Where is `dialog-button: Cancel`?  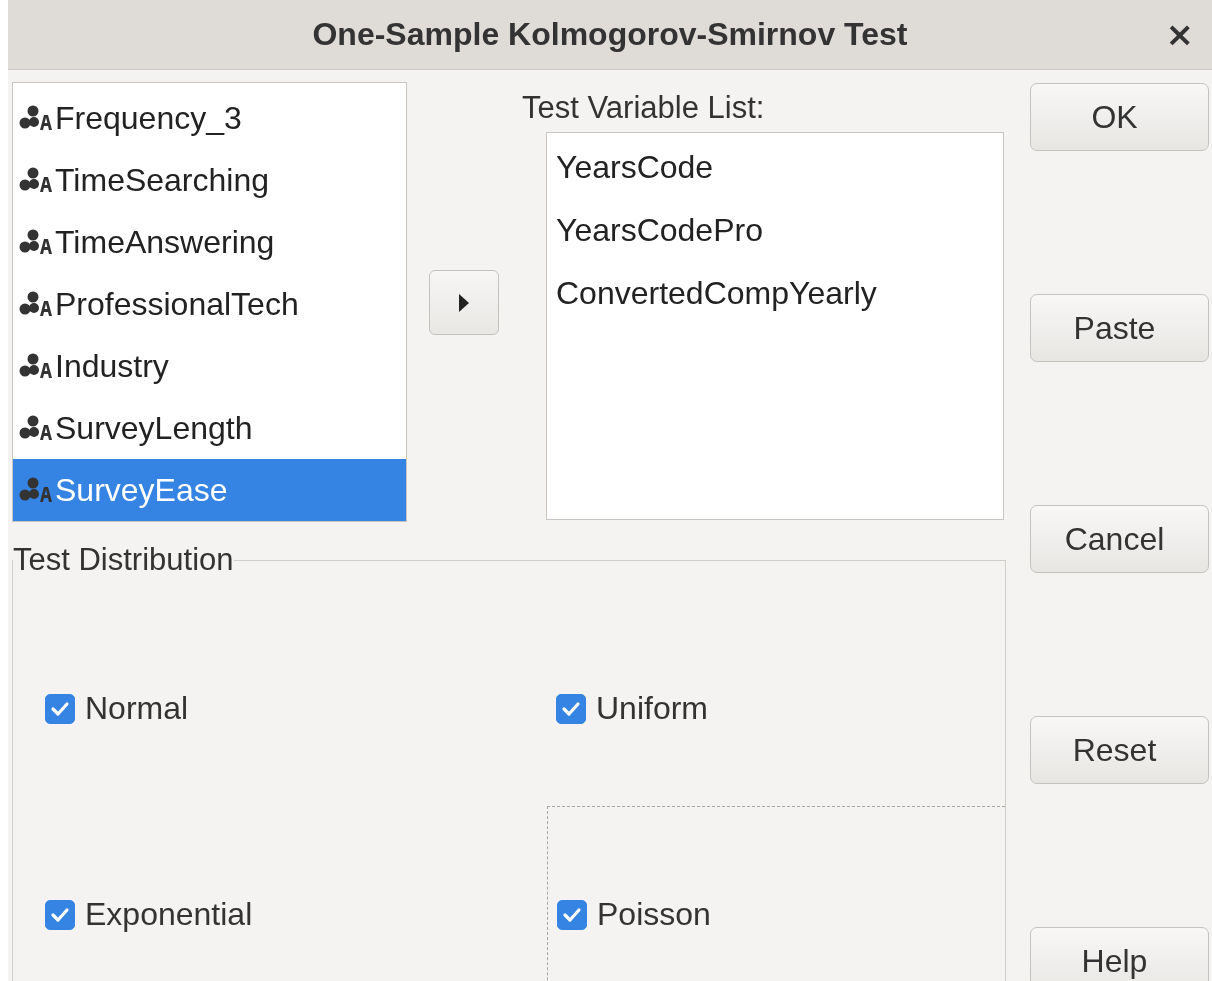 dialog-button: Cancel is located at coordinates (1119, 539).